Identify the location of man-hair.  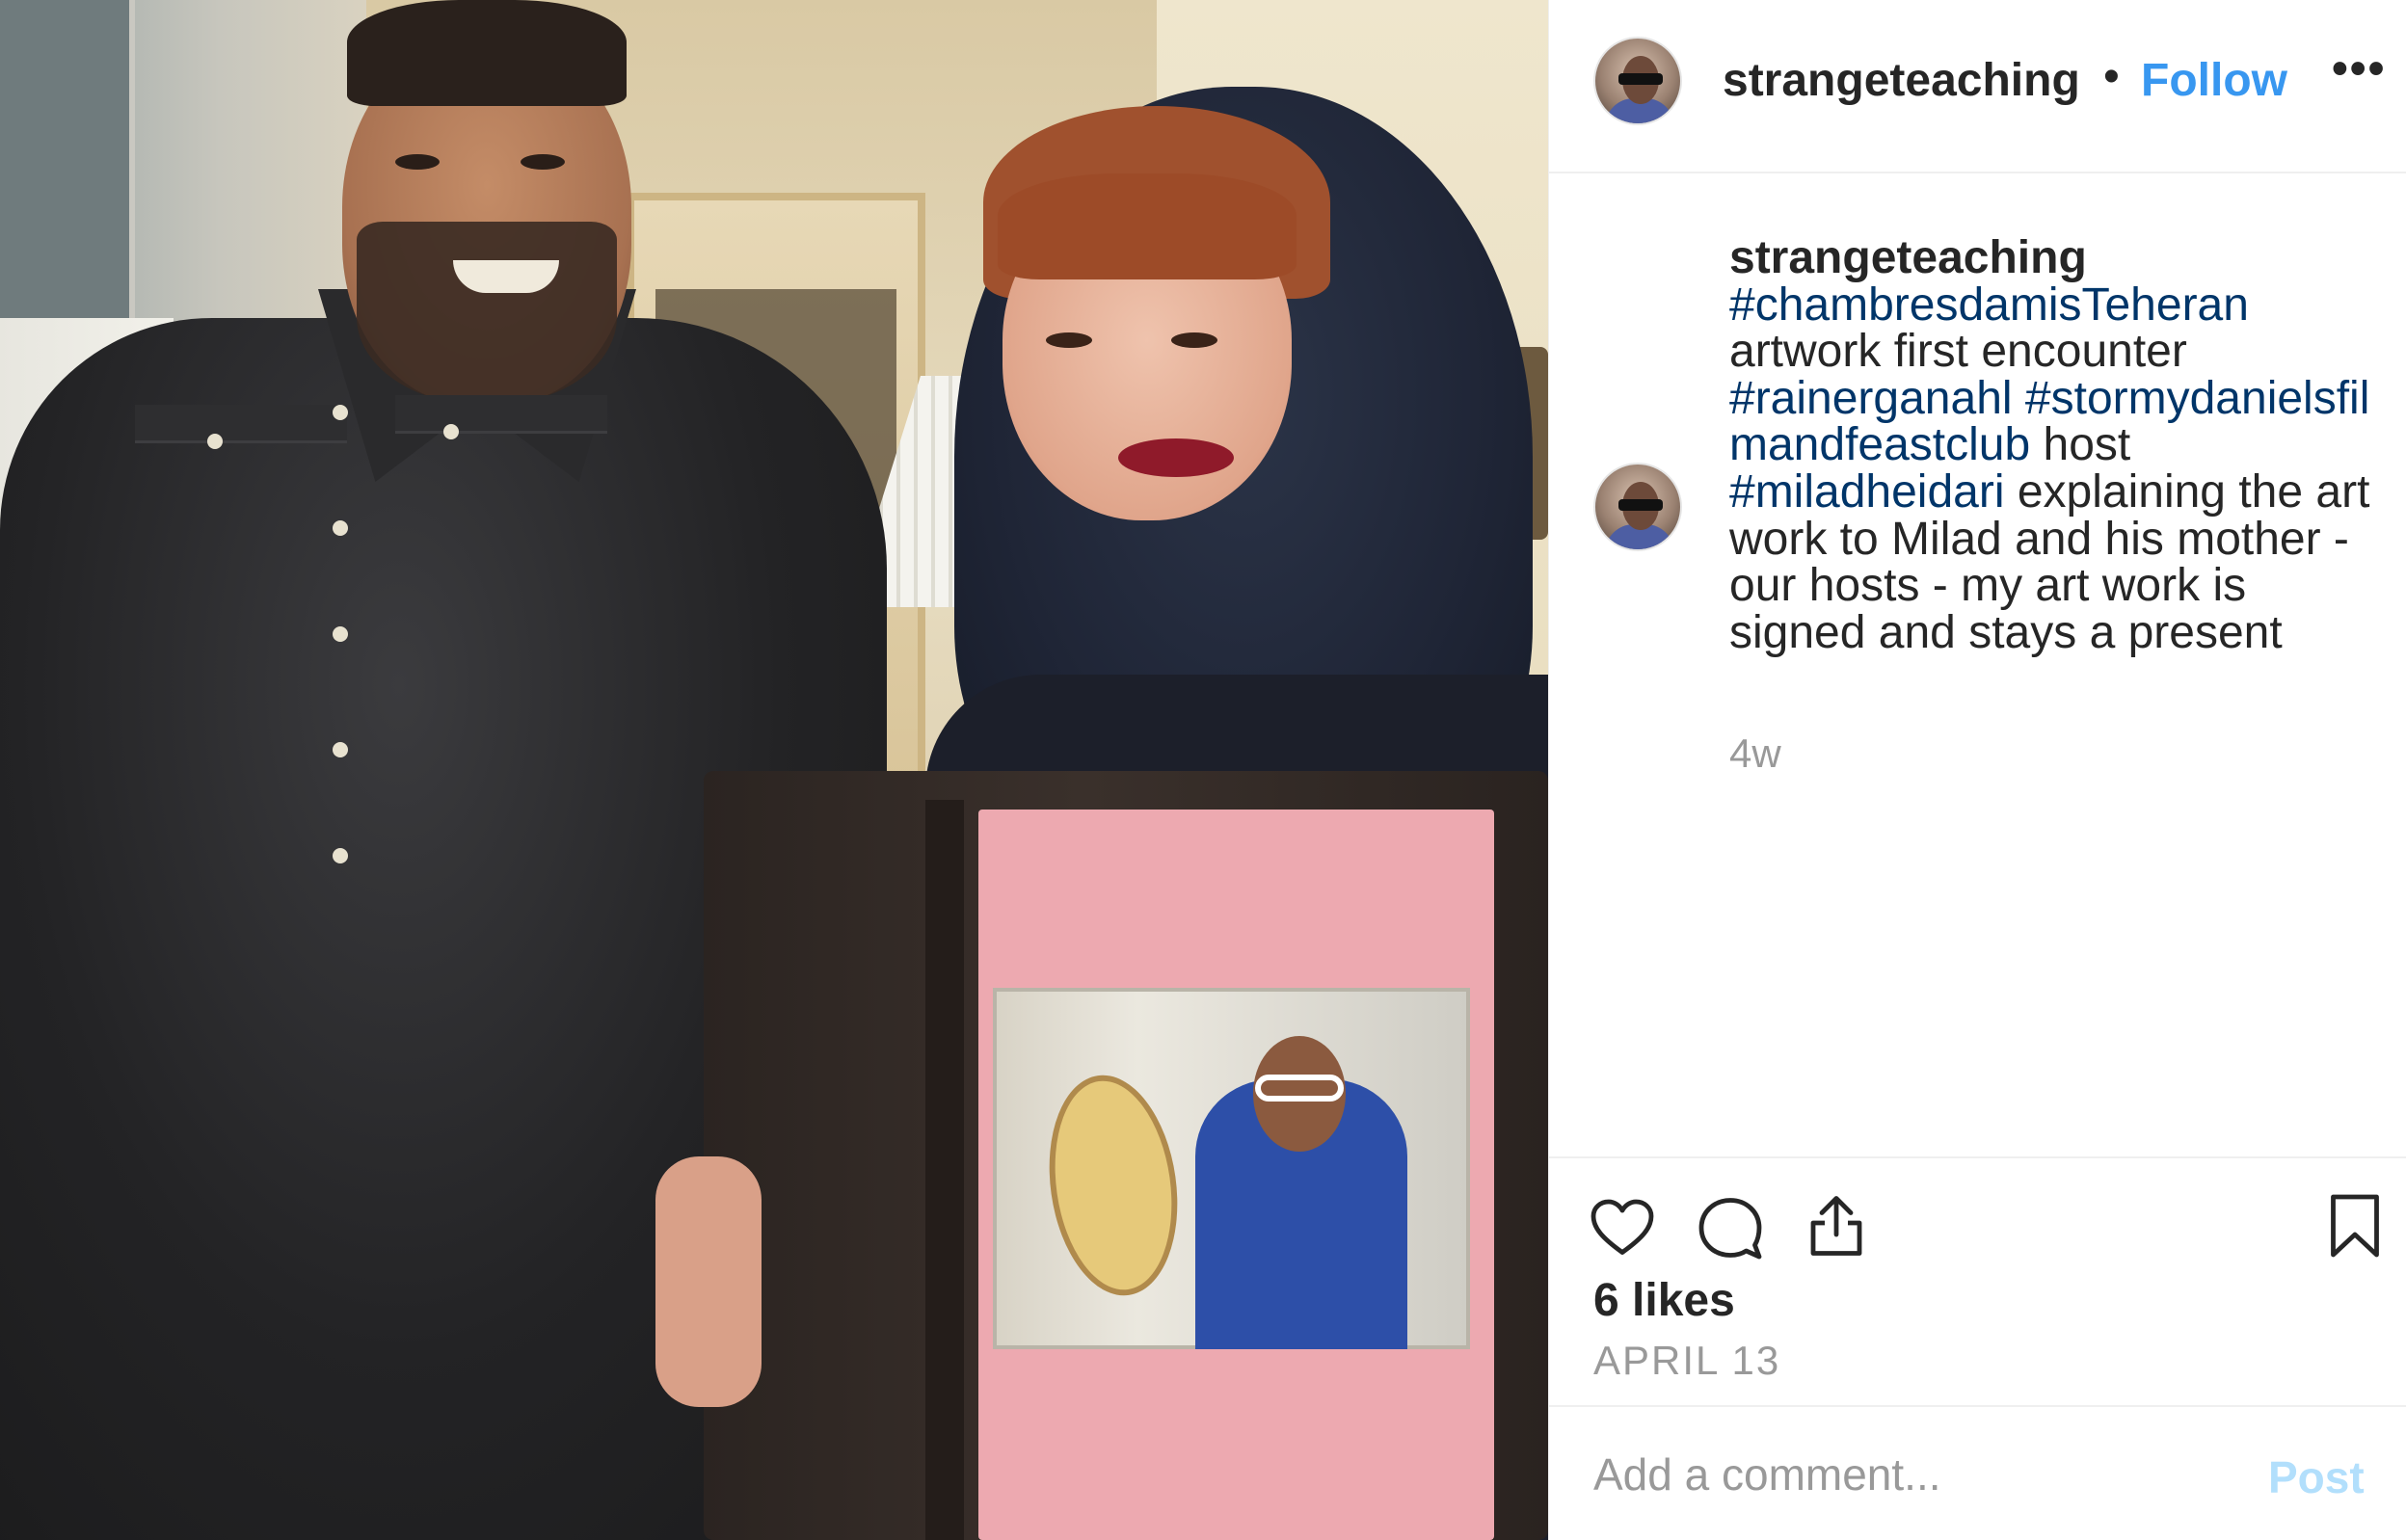
(487, 53).